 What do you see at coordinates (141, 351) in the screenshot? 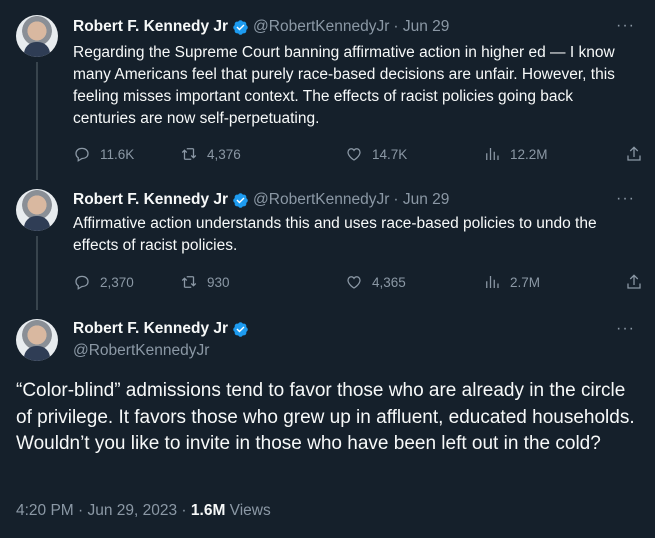
I see `main-author-handle: @RobertKennedyJr` at bounding box center [141, 351].